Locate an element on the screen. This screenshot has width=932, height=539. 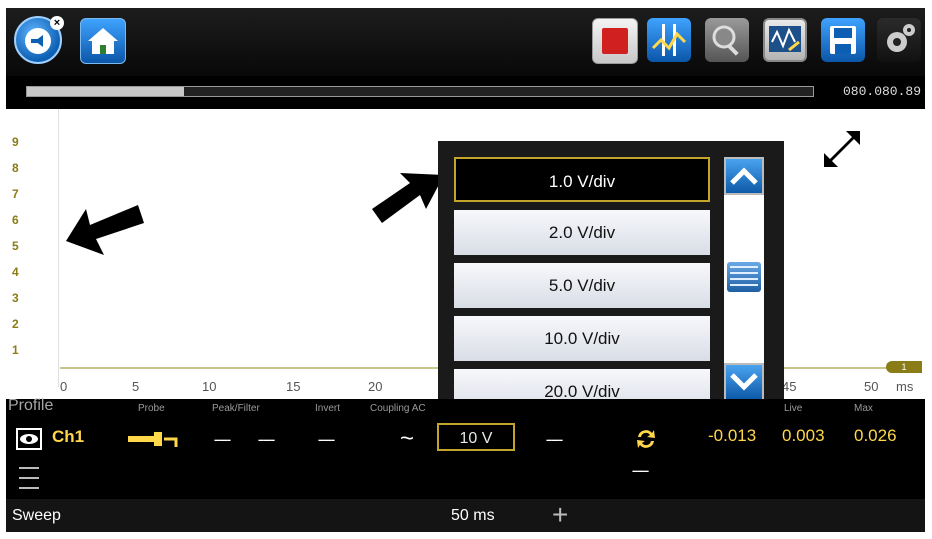
filter-value: ------ is located at coordinates (266, 440).